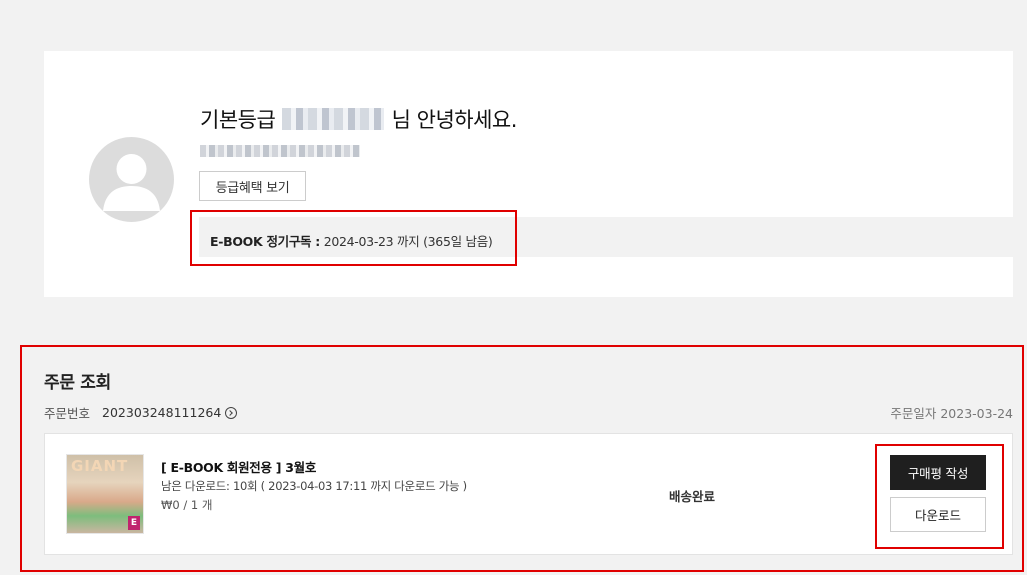 The width and height of the screenshot is (1027, 575). Describe the element at coordinates (976, 413) in the screenshot. I see `order-date-value: 2023-03-24` at that location.